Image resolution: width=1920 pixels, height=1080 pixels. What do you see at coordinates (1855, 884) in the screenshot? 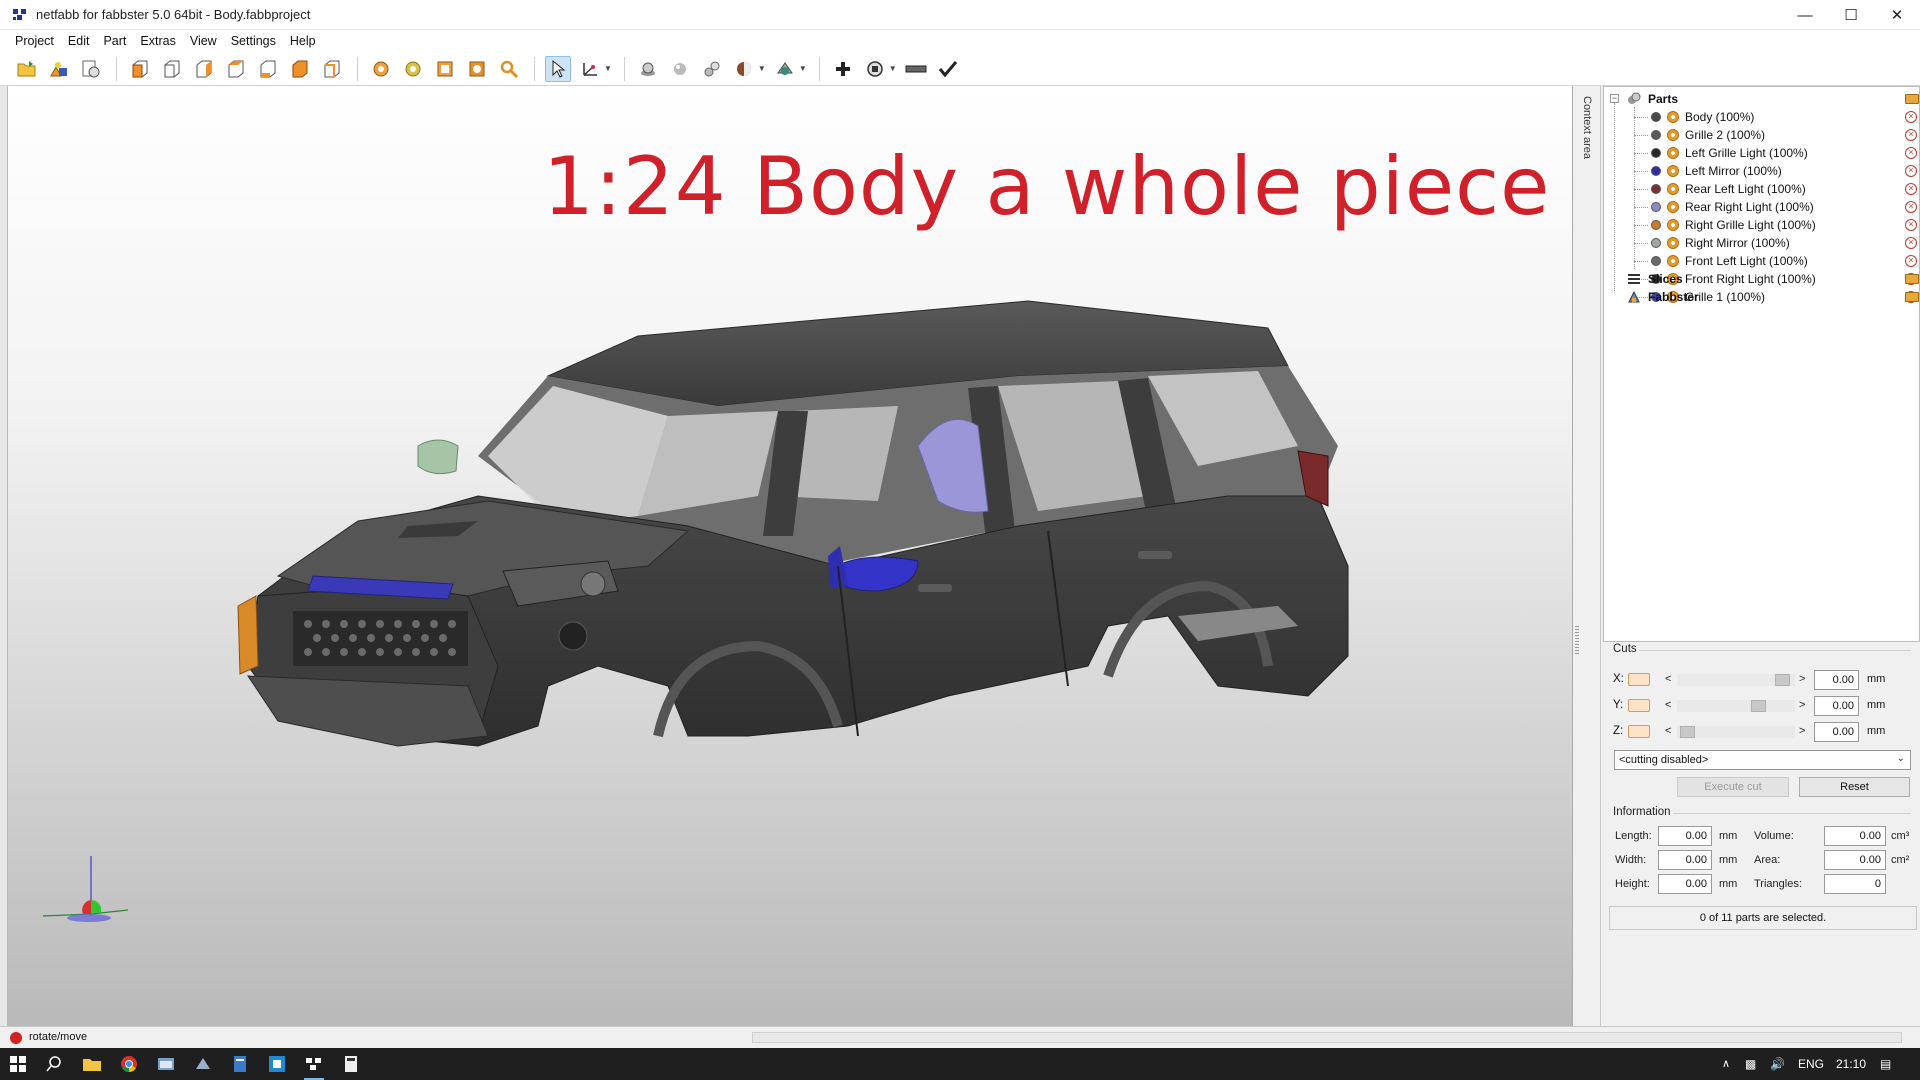
I see `triangles-field: 0` at bounding box center [1855, 884].